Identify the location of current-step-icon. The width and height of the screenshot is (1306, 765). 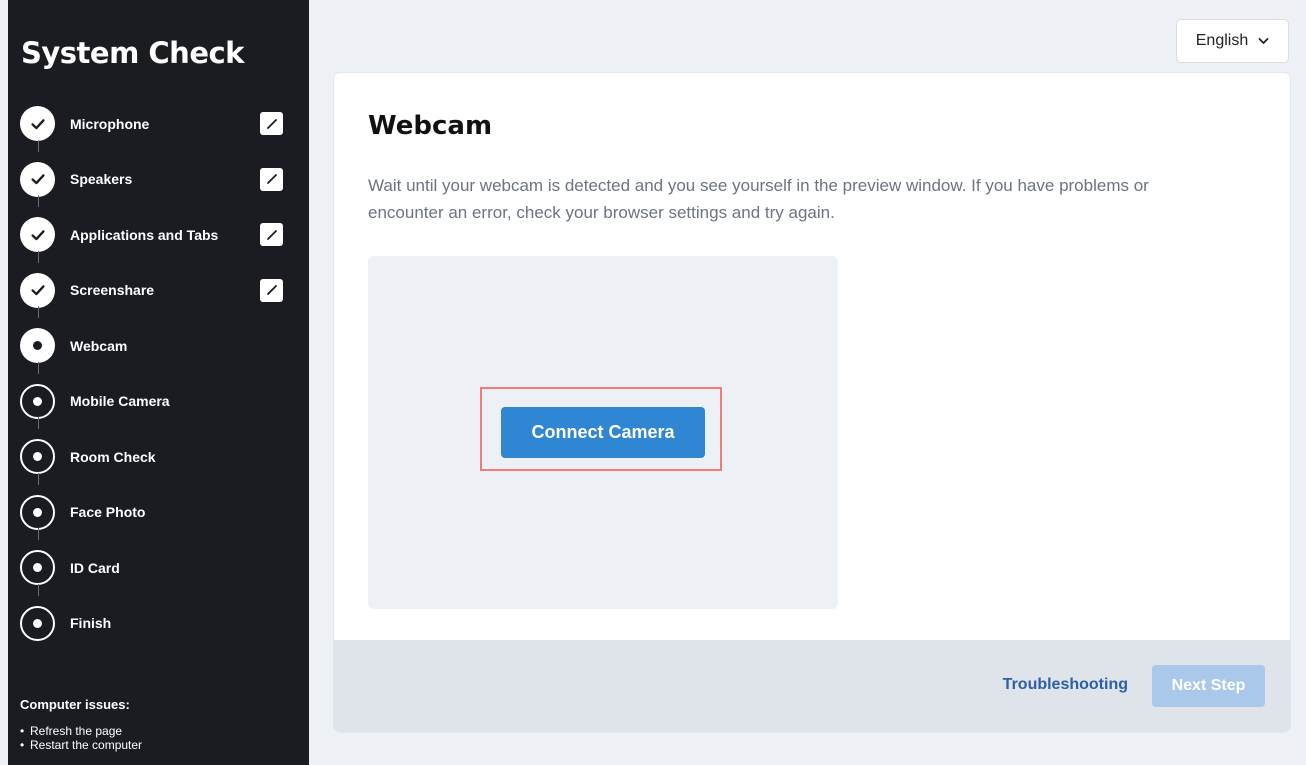
(37, 346).